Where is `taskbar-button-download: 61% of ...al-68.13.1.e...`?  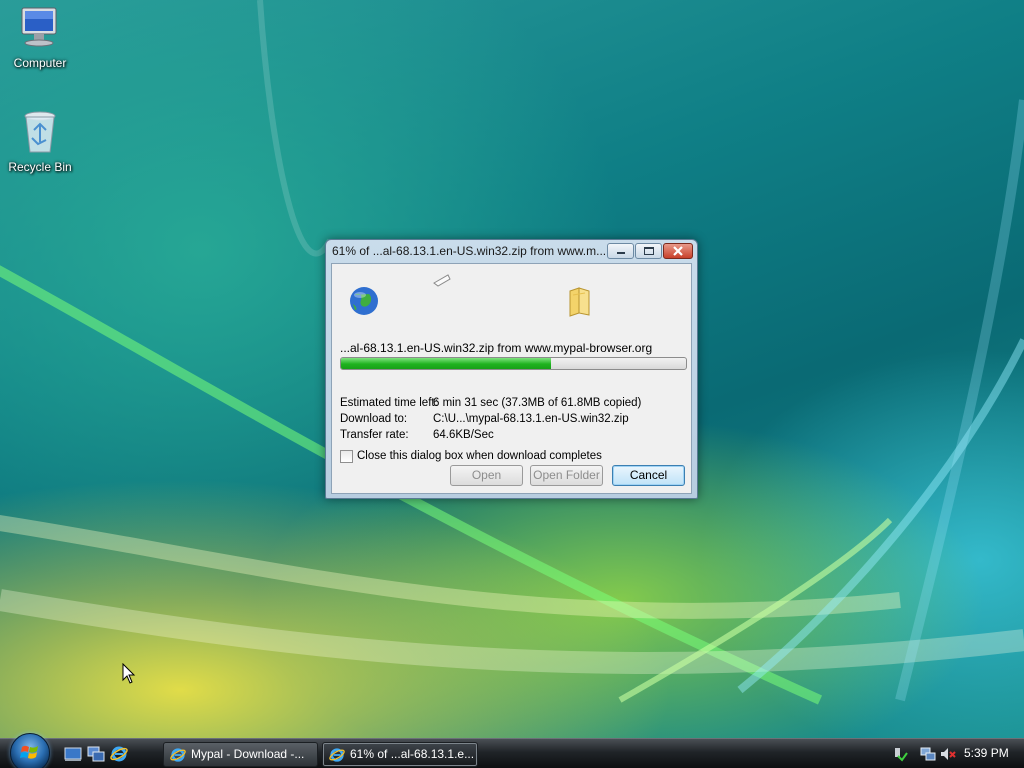
taskbar-button-download: 61% of ...al-68.13.1.e... is located at coordinates (400, 754).